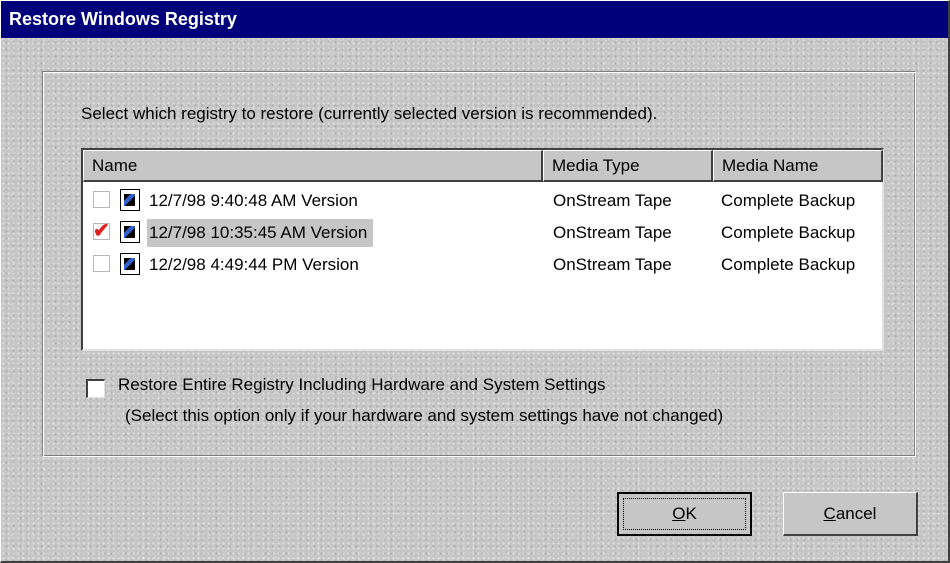  I want to click on ok-button-label: OK, so click(684, 513).